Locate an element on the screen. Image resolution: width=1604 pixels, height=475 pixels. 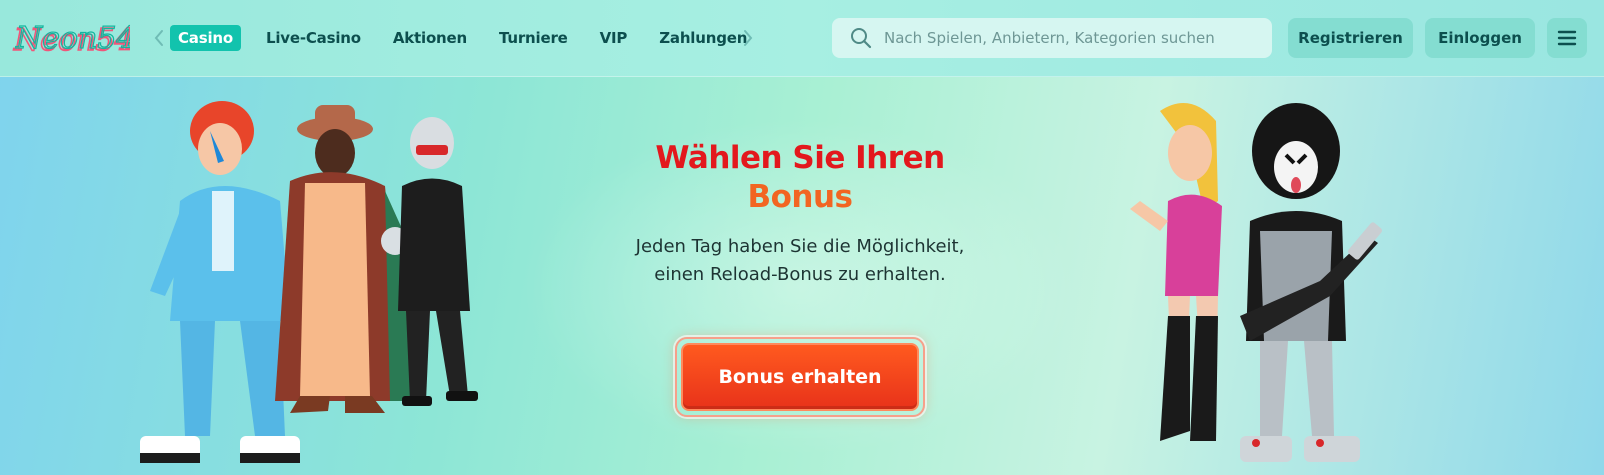
hero-characters-right-illustration is located at coordinates (1260, 283).